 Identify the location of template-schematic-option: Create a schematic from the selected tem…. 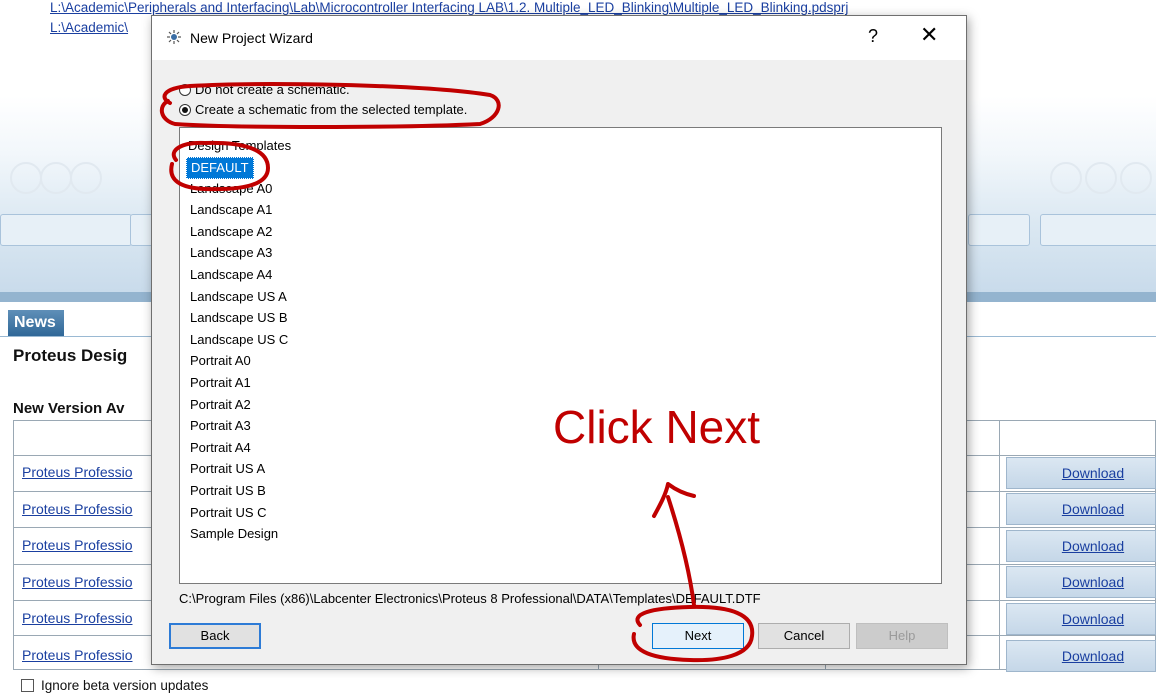
(323, 109).